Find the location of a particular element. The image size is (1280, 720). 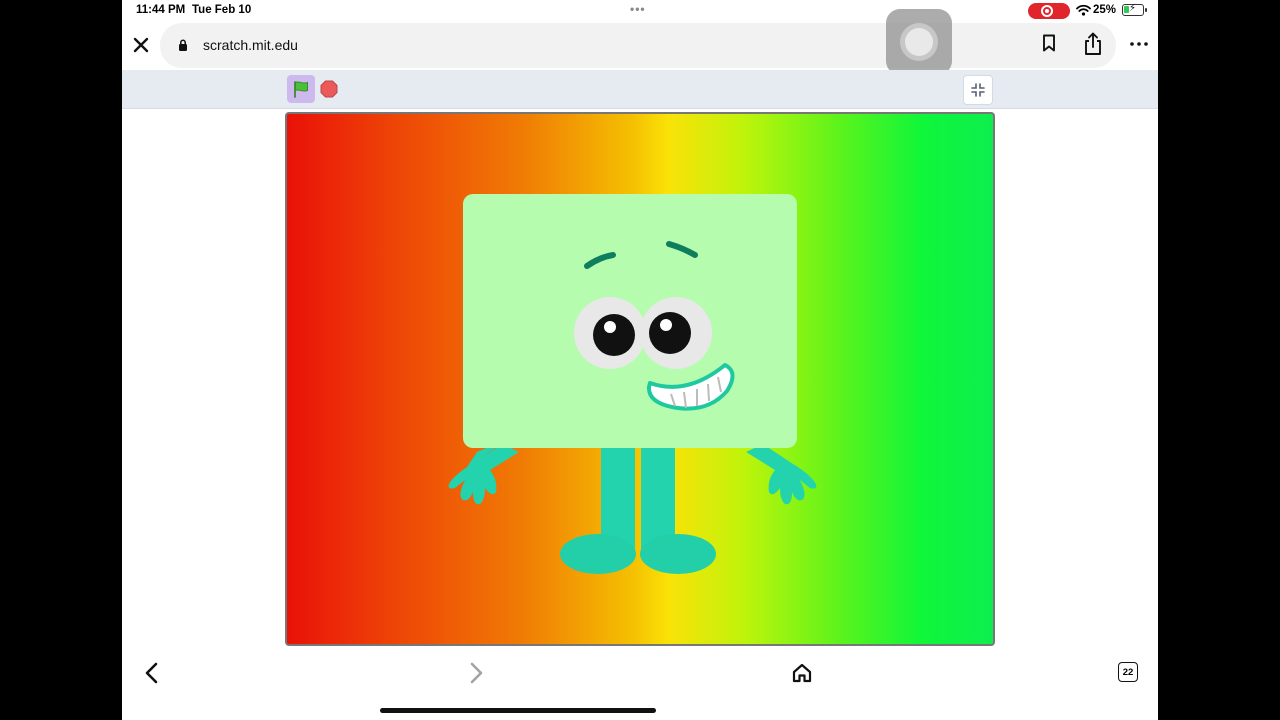

home-icon is located at coordinates (802, 673).